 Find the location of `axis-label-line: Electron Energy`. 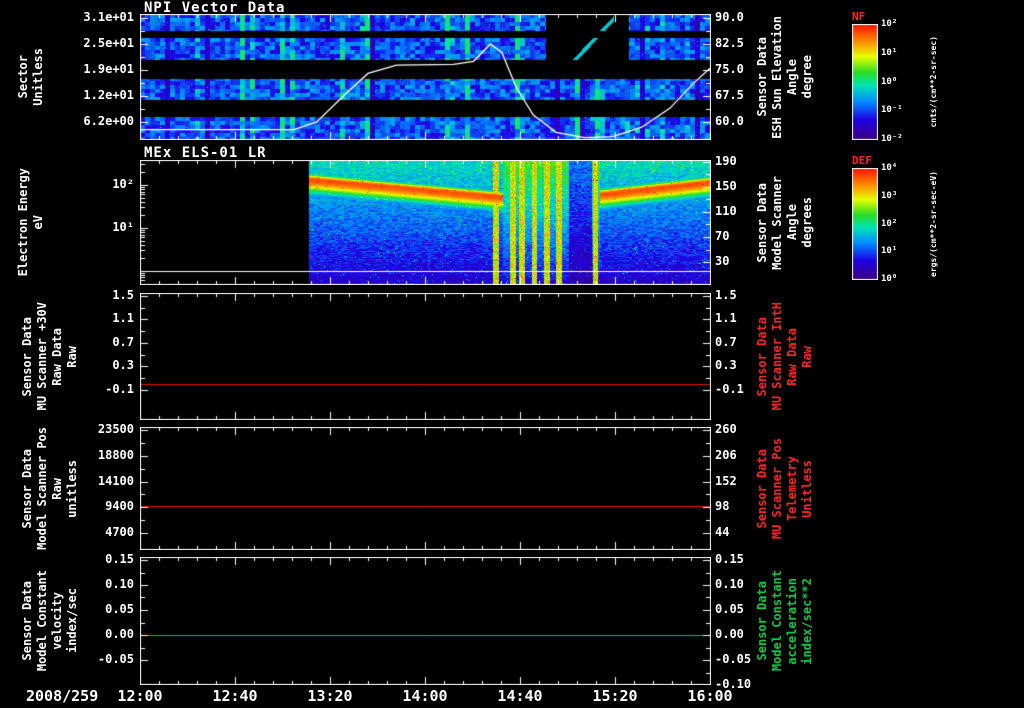

axis-label-line: Electron Energy is located at coordinates (23, 222).